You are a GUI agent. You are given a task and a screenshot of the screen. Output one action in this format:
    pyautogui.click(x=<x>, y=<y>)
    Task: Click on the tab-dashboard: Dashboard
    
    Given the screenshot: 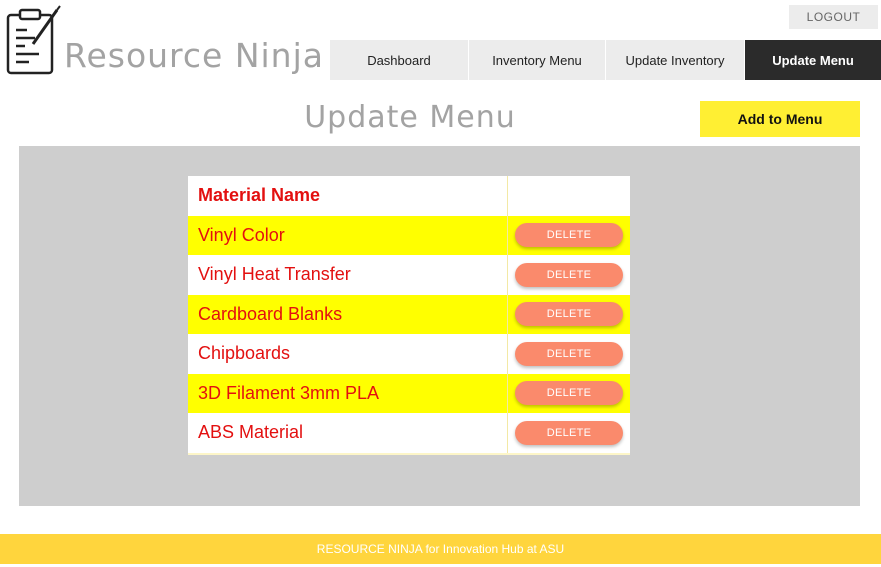 What is the action you would take?
    pyautogui.click(x=399, y=60)
    